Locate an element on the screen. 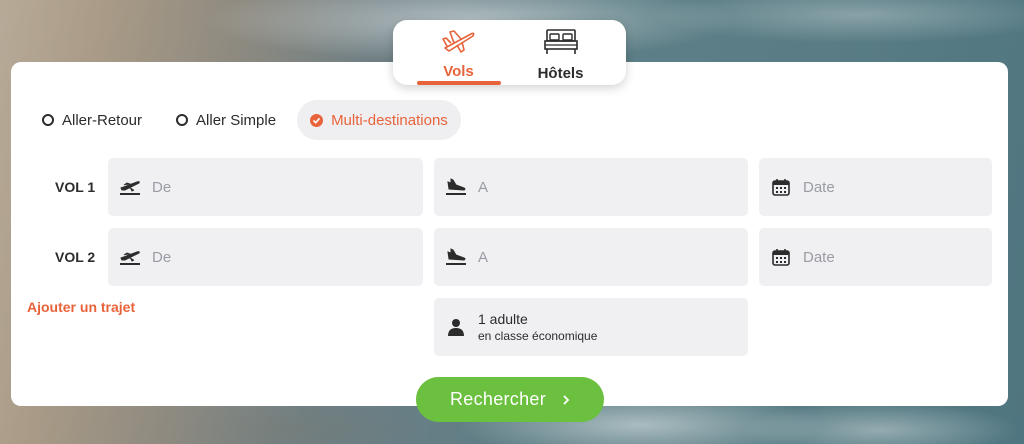  flight-2-label: VOL 2 is located at coordinates (75, 257).